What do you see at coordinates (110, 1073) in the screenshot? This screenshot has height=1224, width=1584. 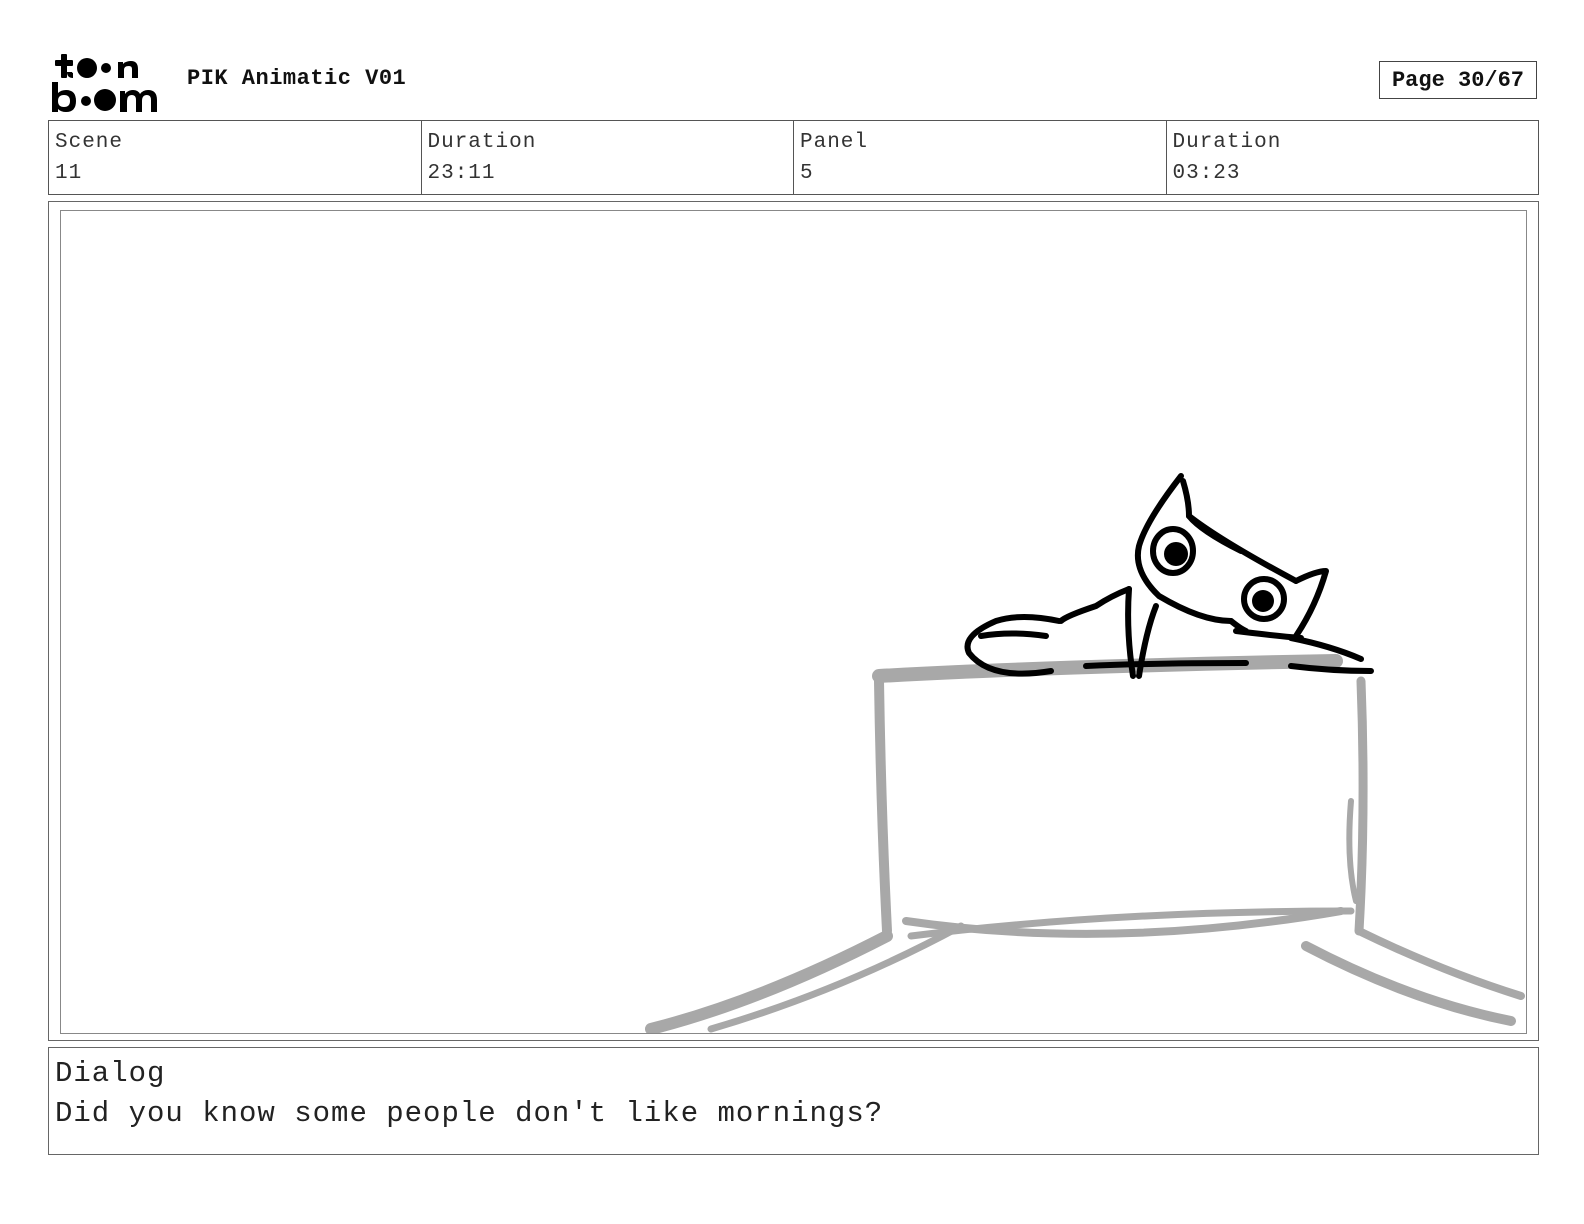 I see `dialog-label: Dialog` at bounding box center [110, 1073].